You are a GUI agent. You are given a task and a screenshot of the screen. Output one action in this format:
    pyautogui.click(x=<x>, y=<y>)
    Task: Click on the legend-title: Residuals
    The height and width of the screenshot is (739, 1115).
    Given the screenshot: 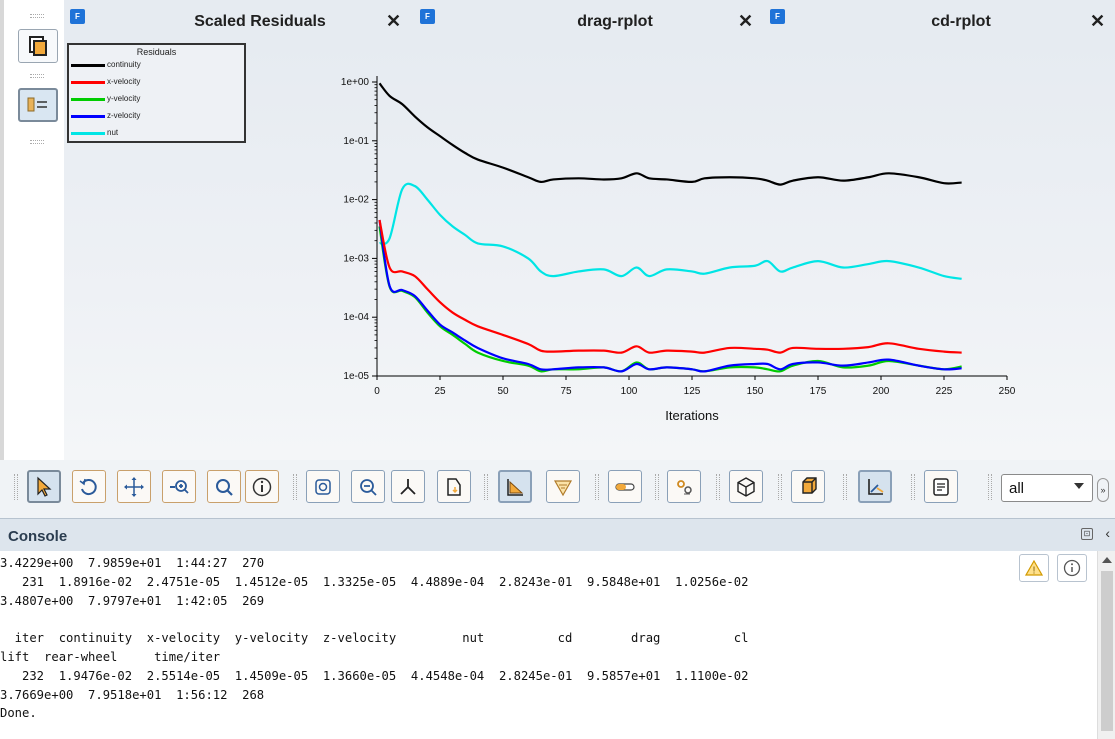 What is the action you would take?
    pyautogui.click(x=156, y=52)
    